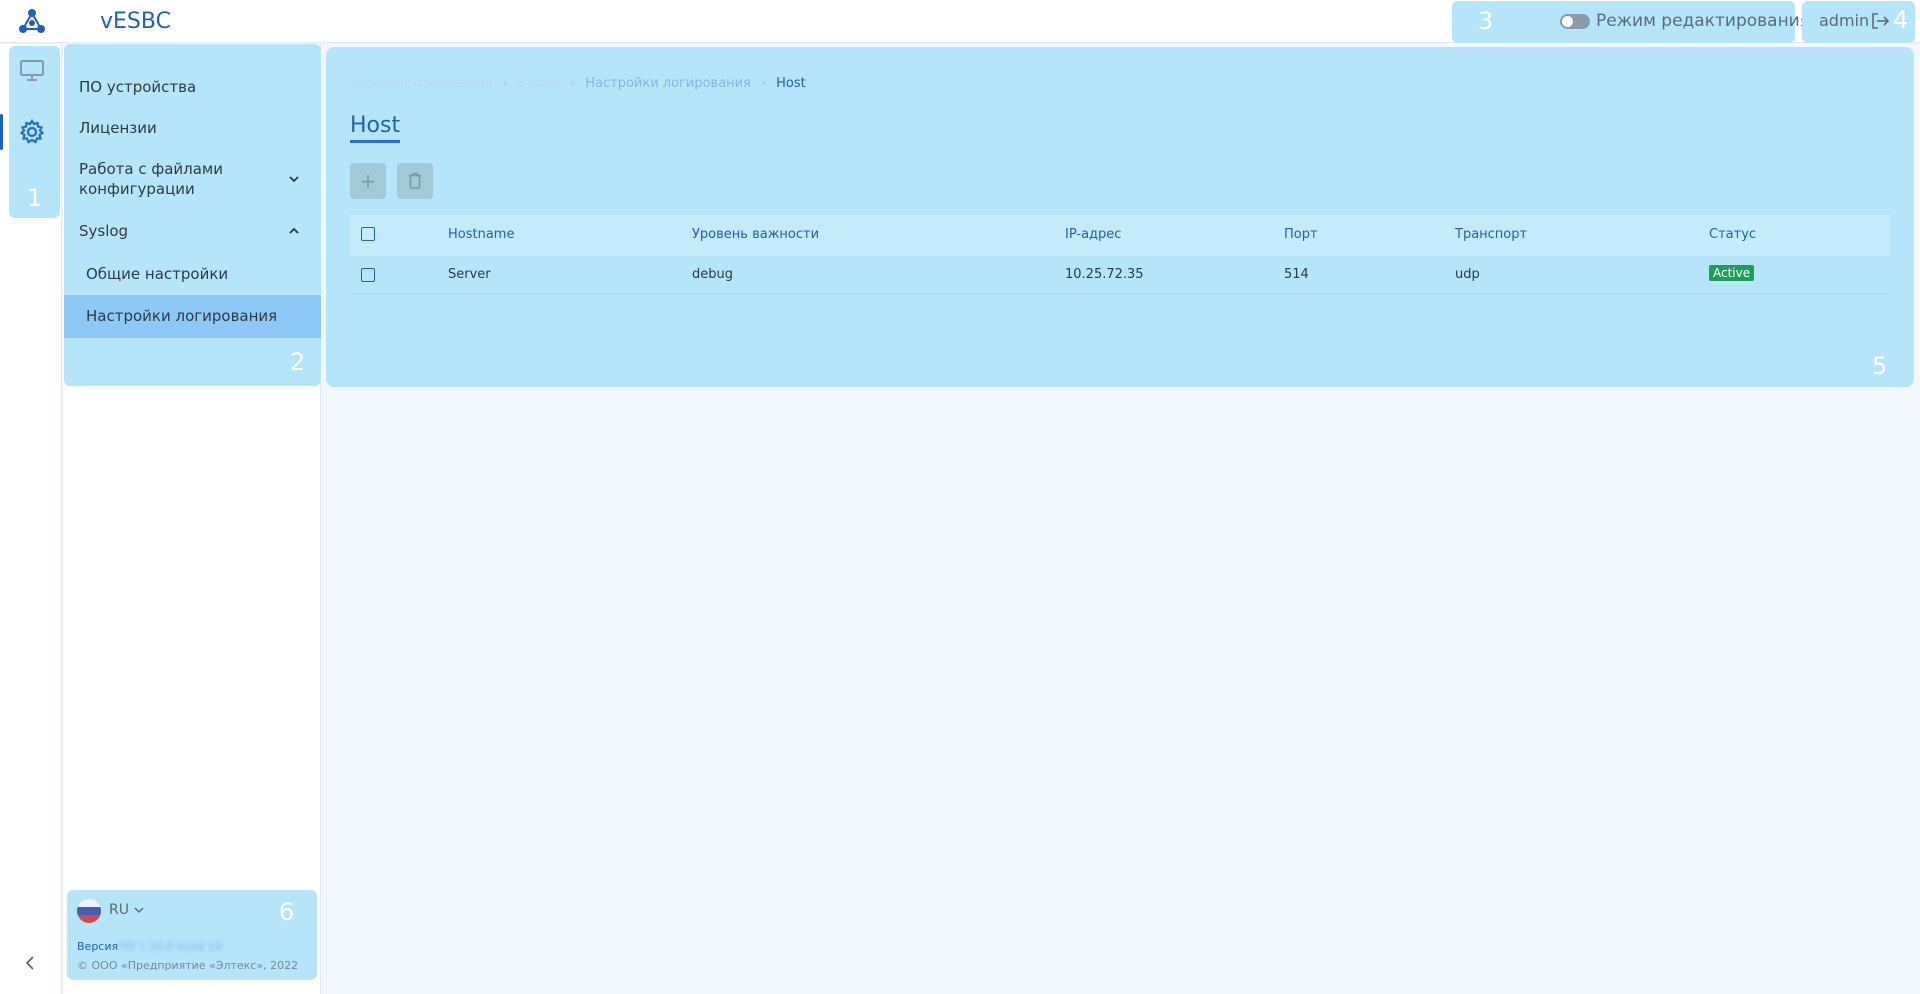 This screenshot has height=994, width=1920. What do you see at coordinates (1296, 274) in the screenshot?
I see `cell-port: 514` at bounding box center [1296, 274].